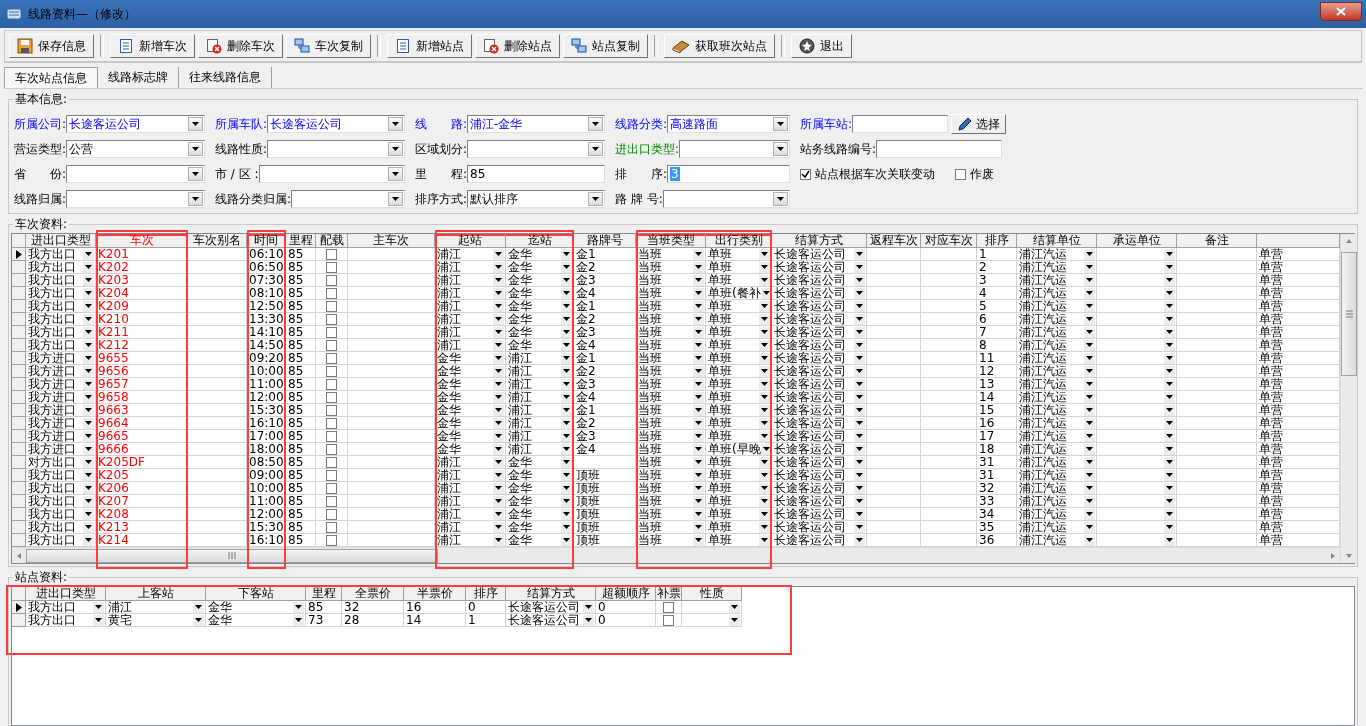 This screenshot has width=1366, height=726. I want to click on column-header: 时间, so click(266, 241).